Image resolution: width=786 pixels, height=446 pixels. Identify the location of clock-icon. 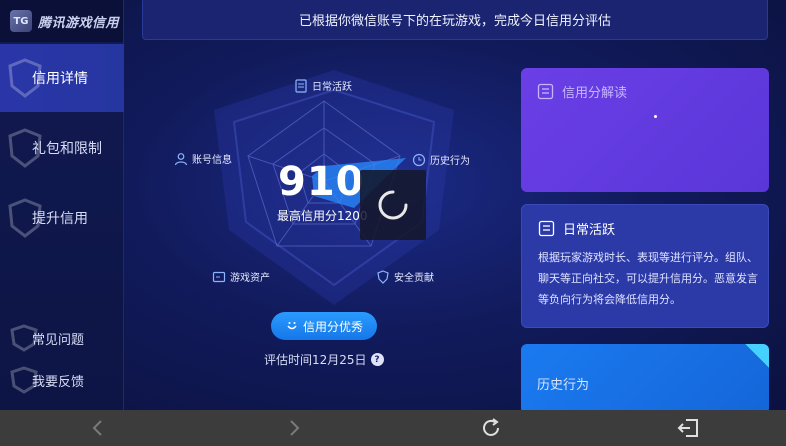
(419, 159).